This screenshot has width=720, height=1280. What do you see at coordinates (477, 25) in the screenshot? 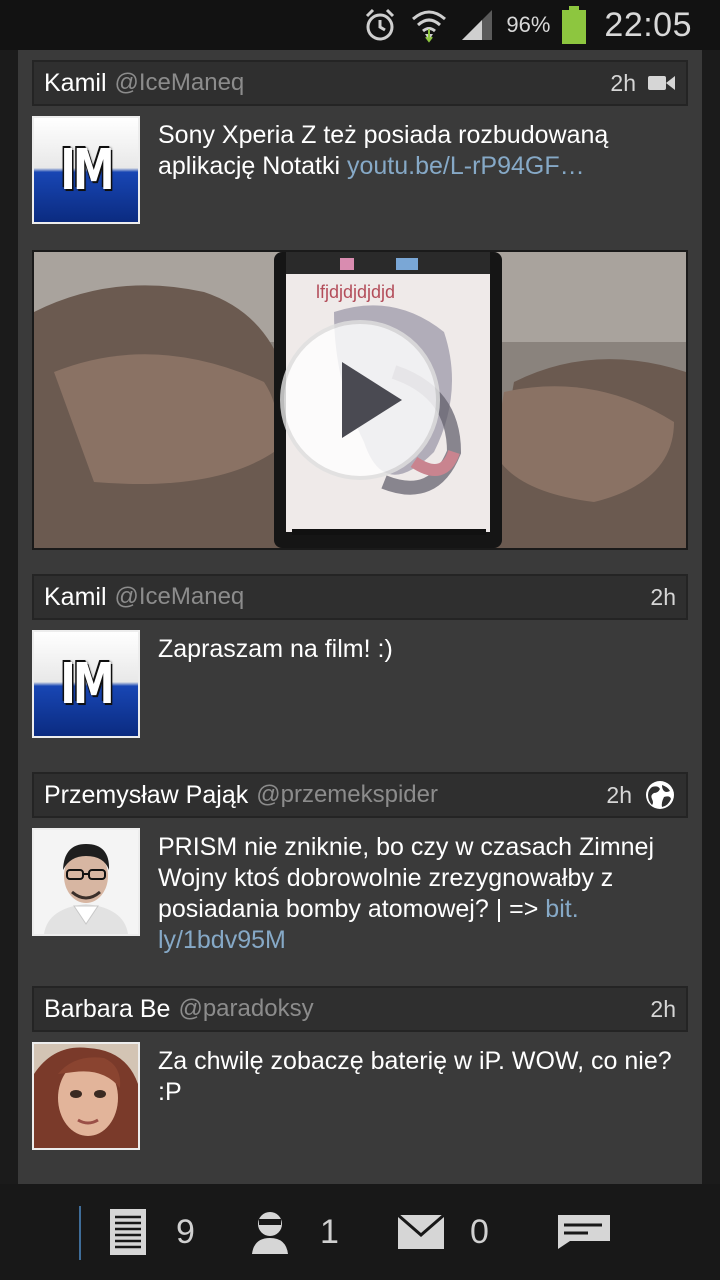
I see `signal-icon` at bounding box center [477, 25].